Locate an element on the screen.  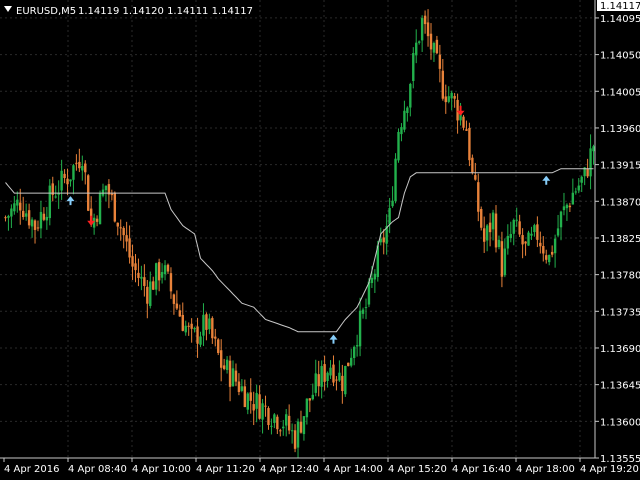
x-tick-label: 4 Apr 2016 is located at coordinates (31, 469).